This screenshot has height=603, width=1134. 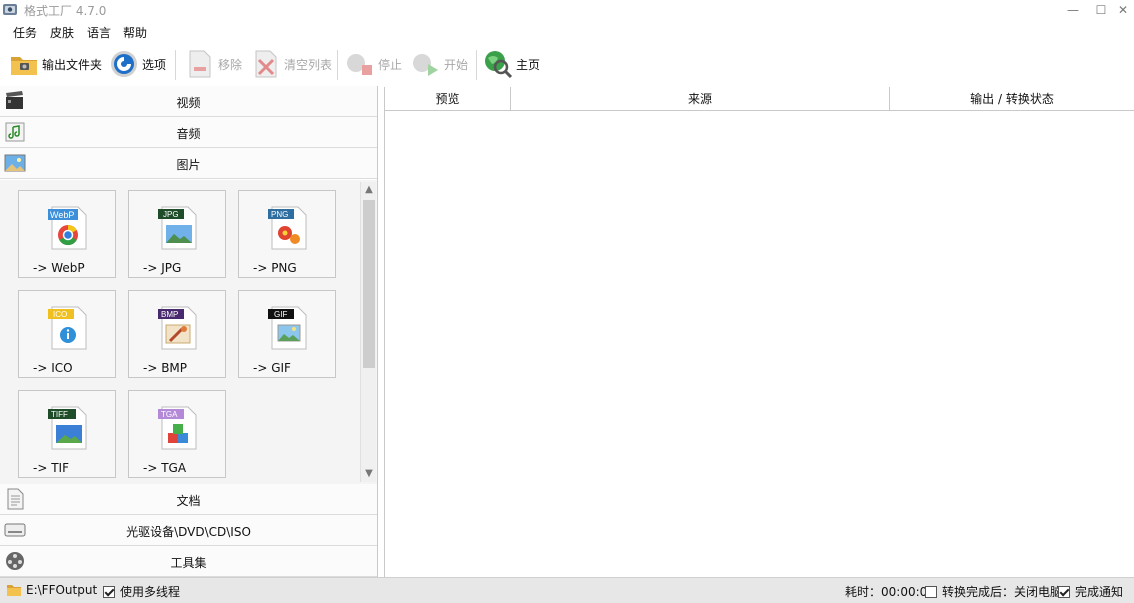 What do you see at coordinates (162, 268) in the screenshot?
I see `format-label: -> JPG` at bounding box center [162, 268].